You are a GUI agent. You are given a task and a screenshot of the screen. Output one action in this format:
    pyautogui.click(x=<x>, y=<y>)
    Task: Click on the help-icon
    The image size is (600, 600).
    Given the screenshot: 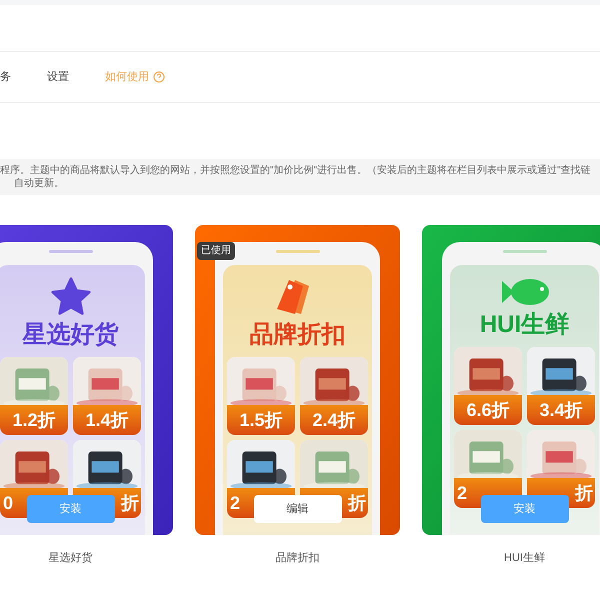 What is the action you would take?
    pyautogui.click(x=159, y=77)
    